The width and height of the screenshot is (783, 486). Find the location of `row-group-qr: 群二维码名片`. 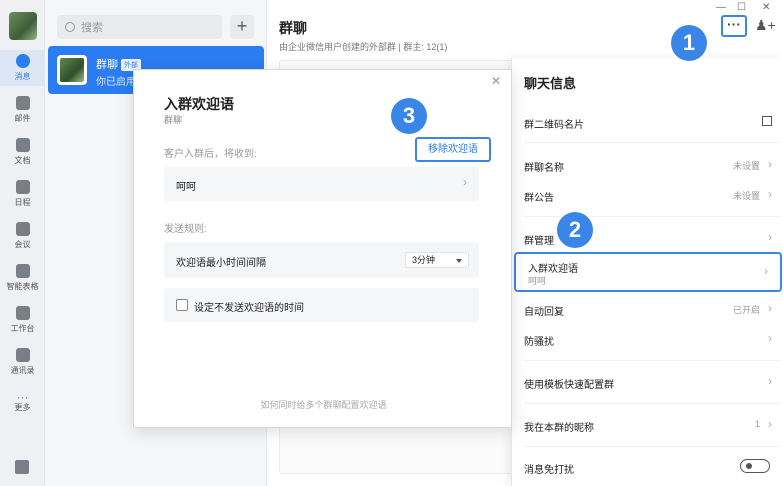

row-group-qr: 群二维码名片 is located at coordinates (647, 122).